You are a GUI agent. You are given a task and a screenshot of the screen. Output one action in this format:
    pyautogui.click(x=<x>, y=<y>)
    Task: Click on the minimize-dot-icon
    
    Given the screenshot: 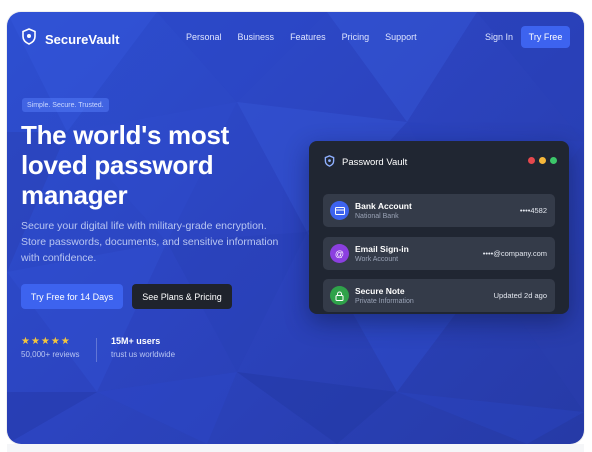 What is the action you would take?
    pyautogui.click(x=542, y=160)
    